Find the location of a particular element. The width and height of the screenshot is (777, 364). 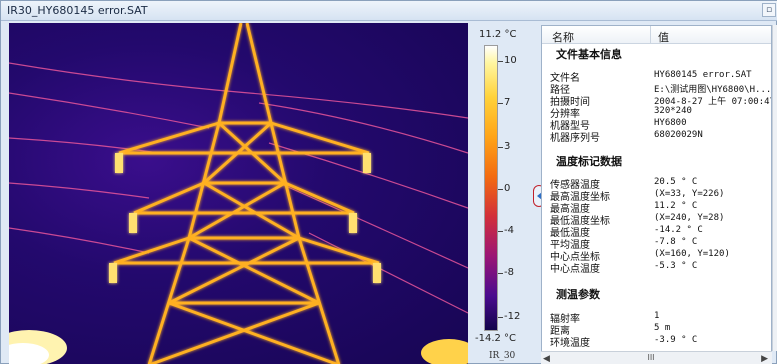

panel-vertical-scrollbar is located at coordinates (774, 188).